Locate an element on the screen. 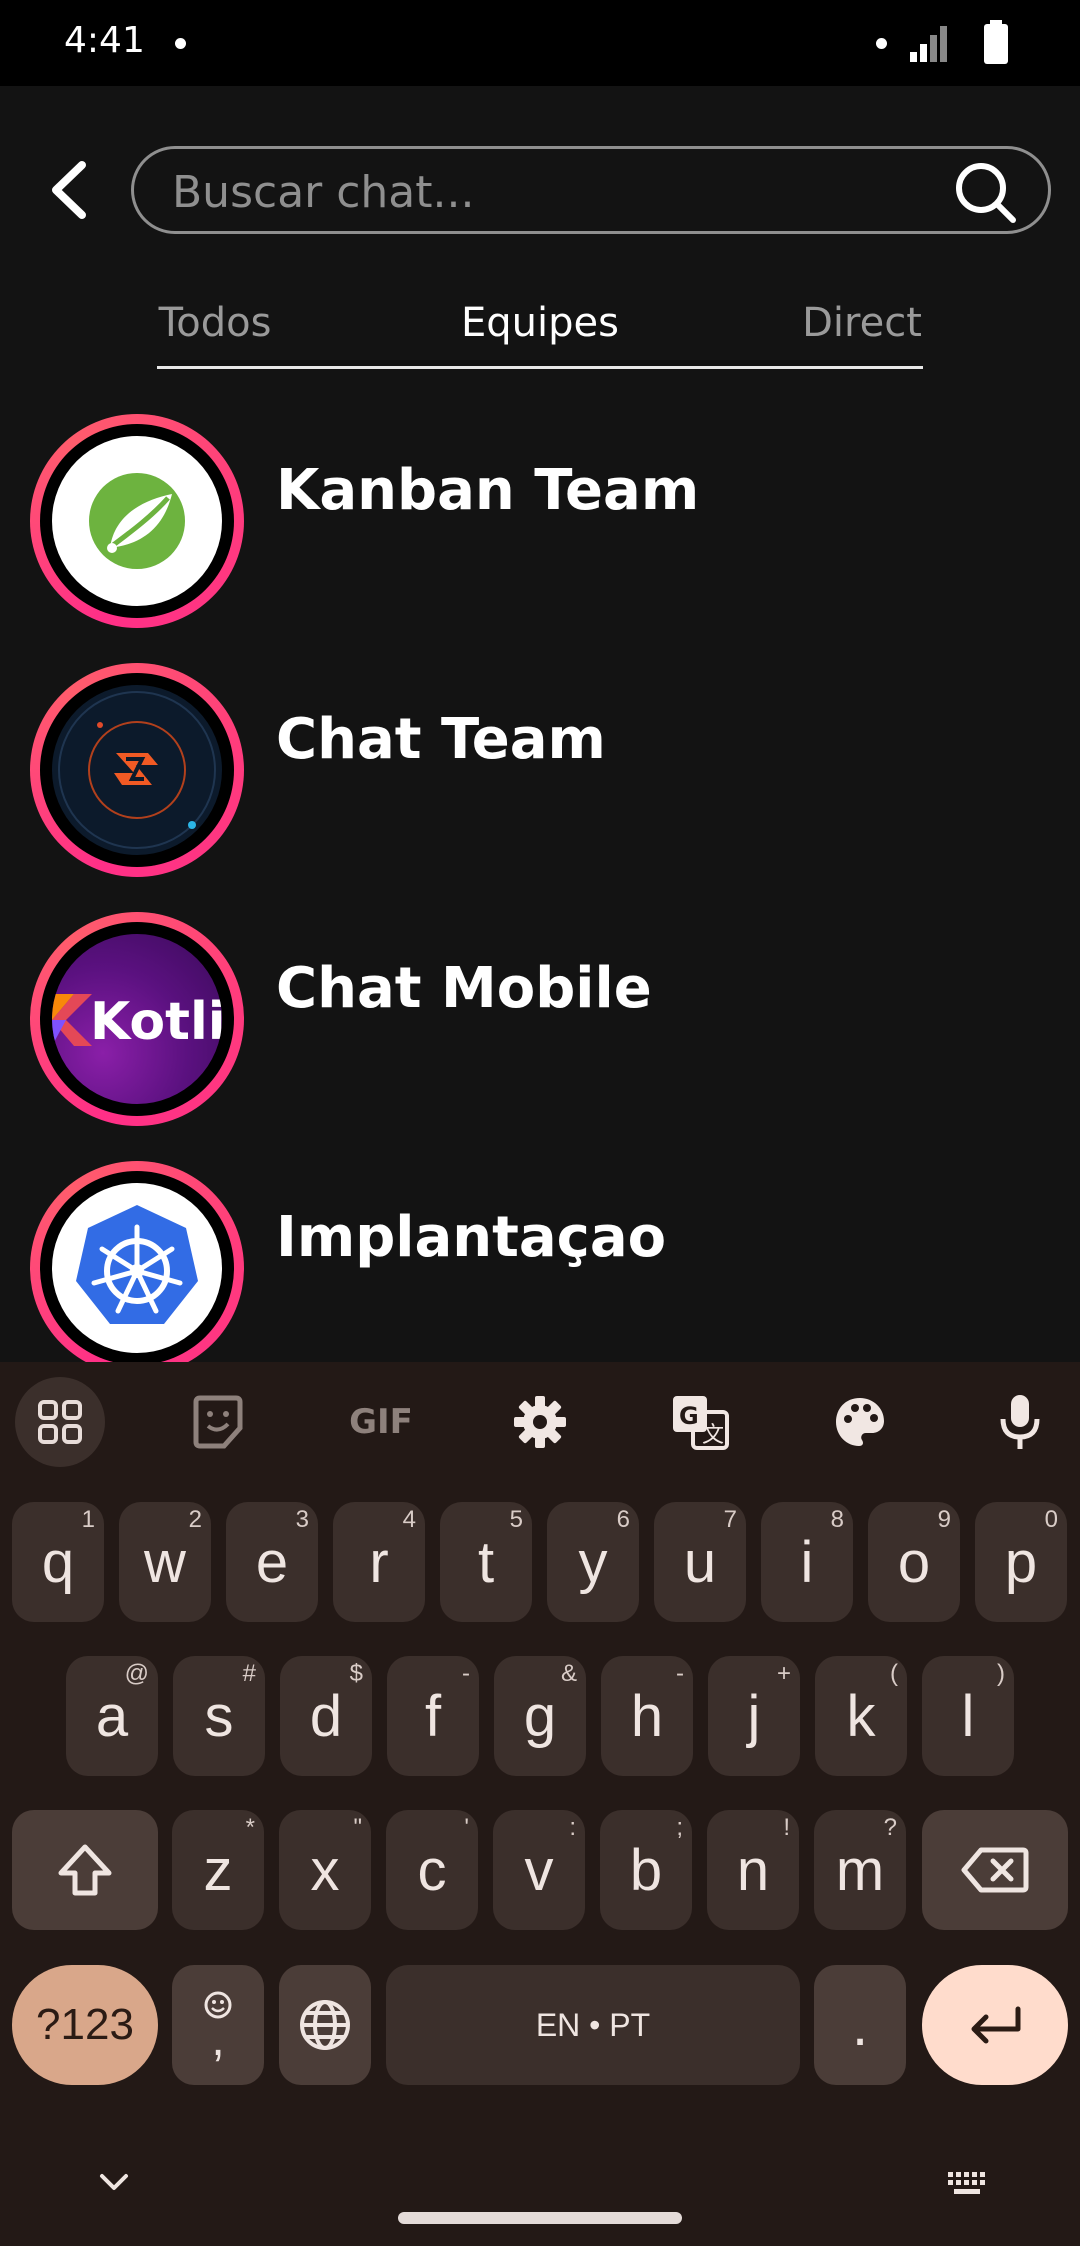  chat-item-kanban-team: Kanban Team is located at coordinates (540, 534).